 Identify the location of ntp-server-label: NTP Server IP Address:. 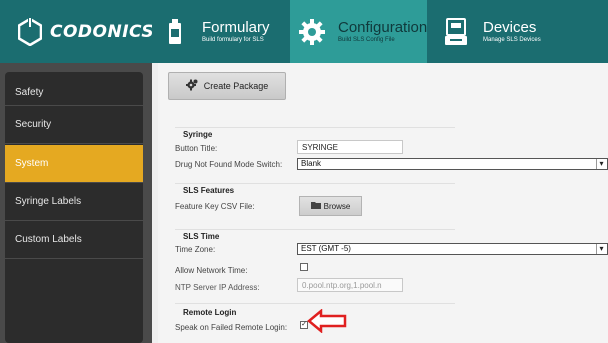
(217, 287).